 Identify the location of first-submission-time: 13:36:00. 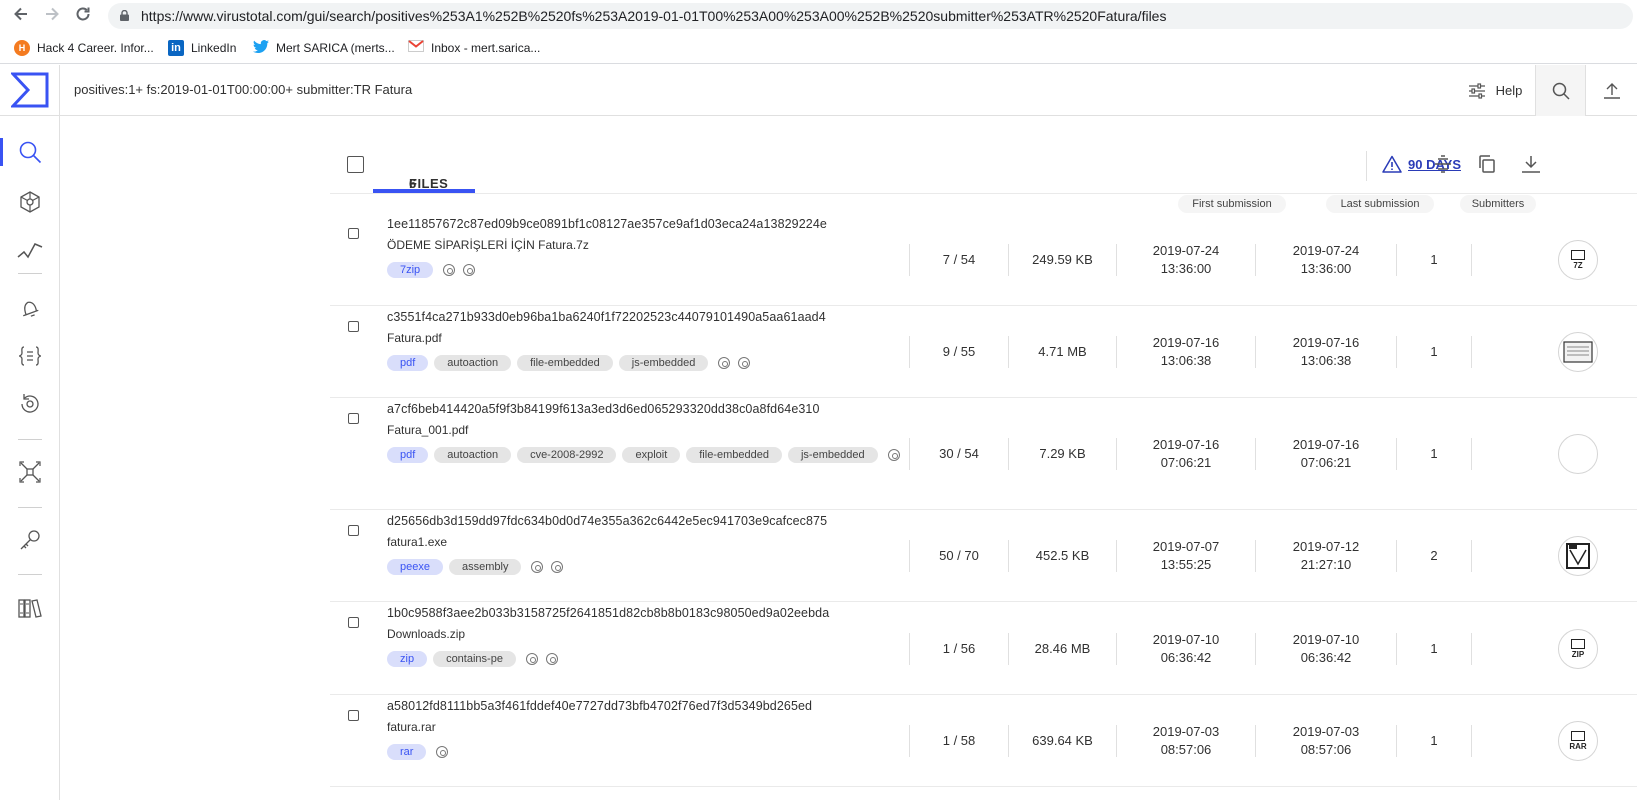
(1186, 268).